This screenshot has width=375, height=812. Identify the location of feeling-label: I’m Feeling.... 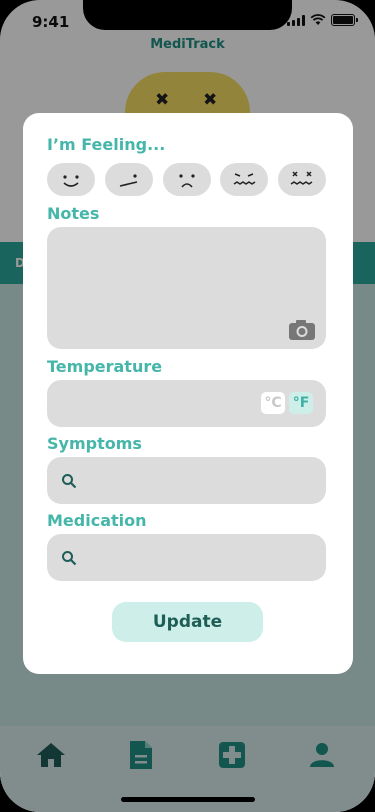
(106, 144).